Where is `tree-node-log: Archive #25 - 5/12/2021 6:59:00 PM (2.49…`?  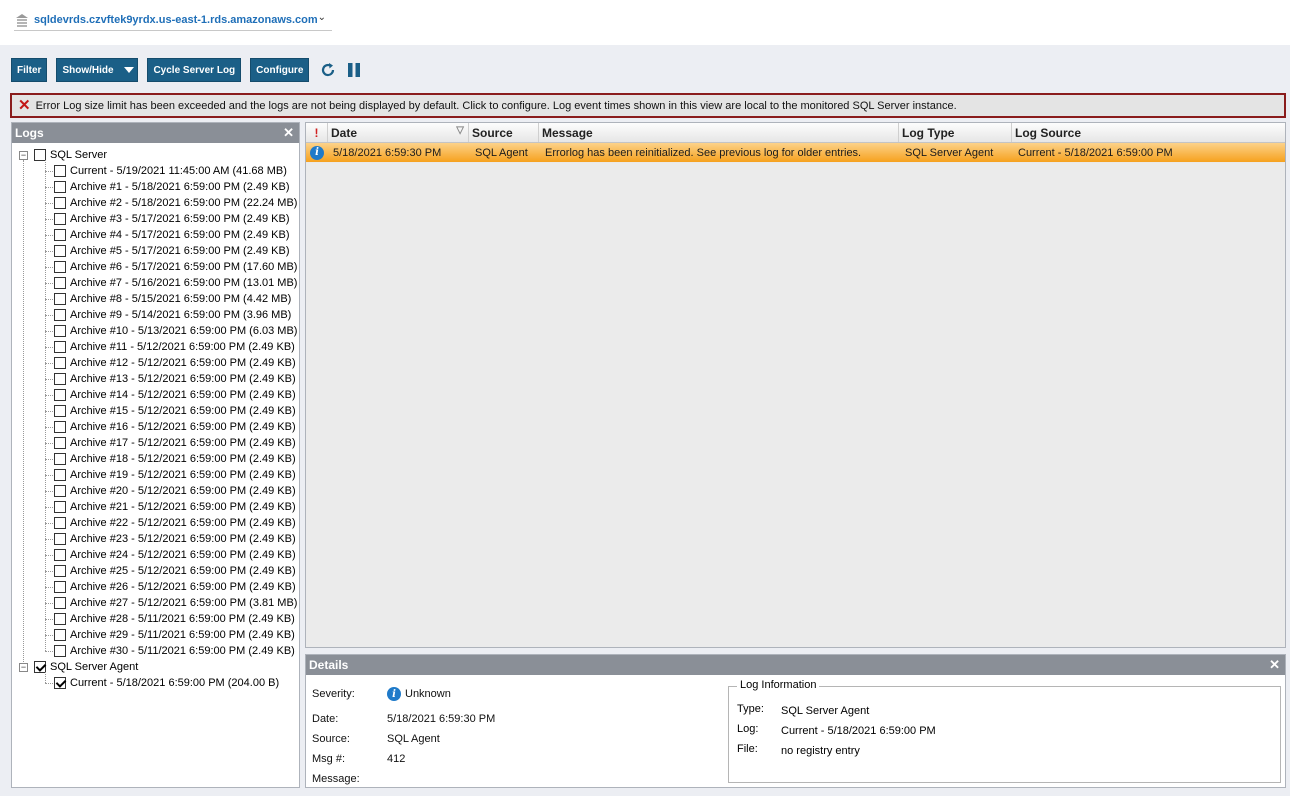 tree-node-log: Archive #25 - 5/12/2021 6:59:00 PM (2.49… is located at coordinates (155, 571).